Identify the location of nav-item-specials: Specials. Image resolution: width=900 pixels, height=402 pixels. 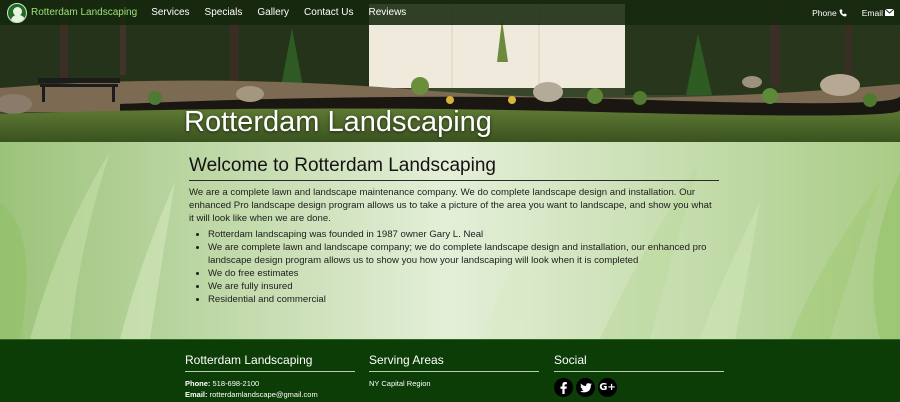
(224, 12).